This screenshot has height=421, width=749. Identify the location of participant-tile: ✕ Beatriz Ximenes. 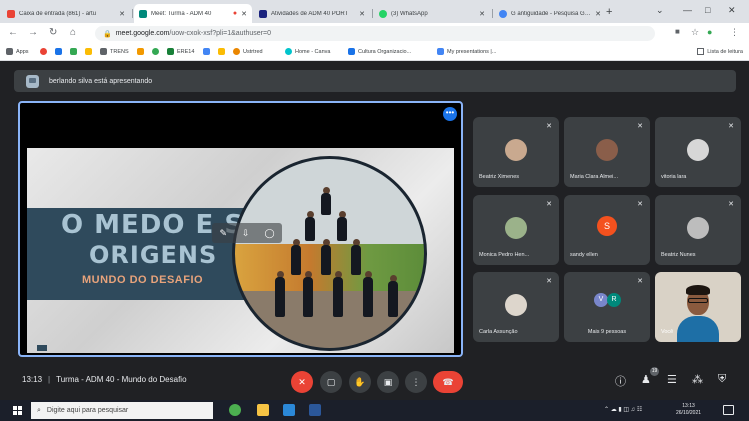
(516, 152).